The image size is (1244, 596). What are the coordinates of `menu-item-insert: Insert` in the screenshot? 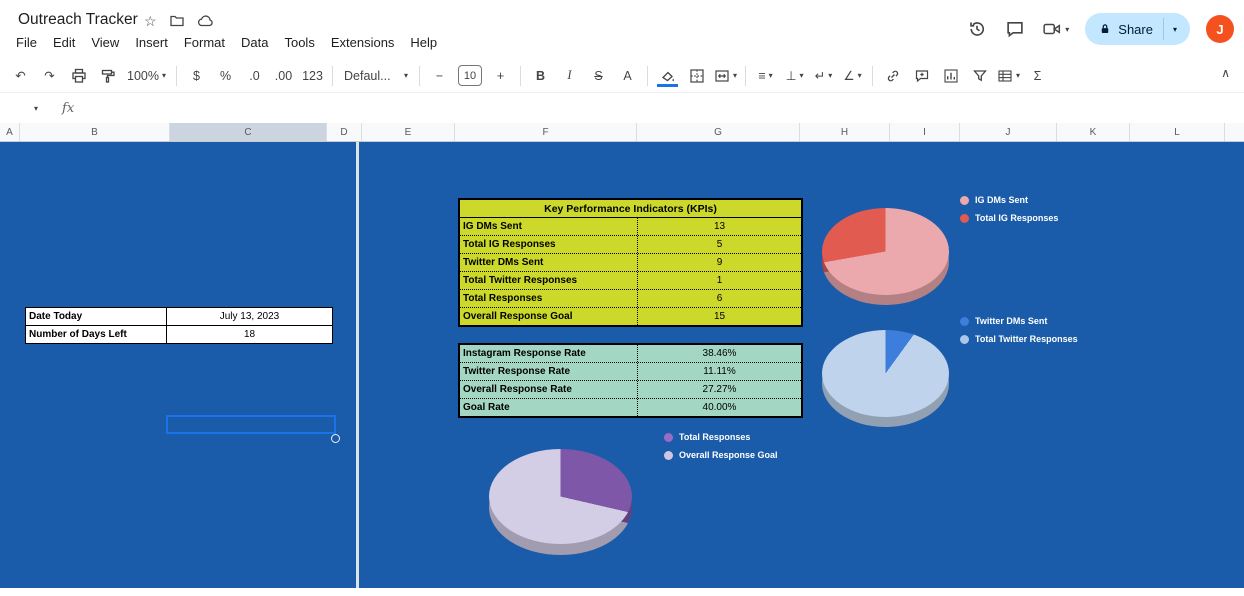 It's located at (151, 42).